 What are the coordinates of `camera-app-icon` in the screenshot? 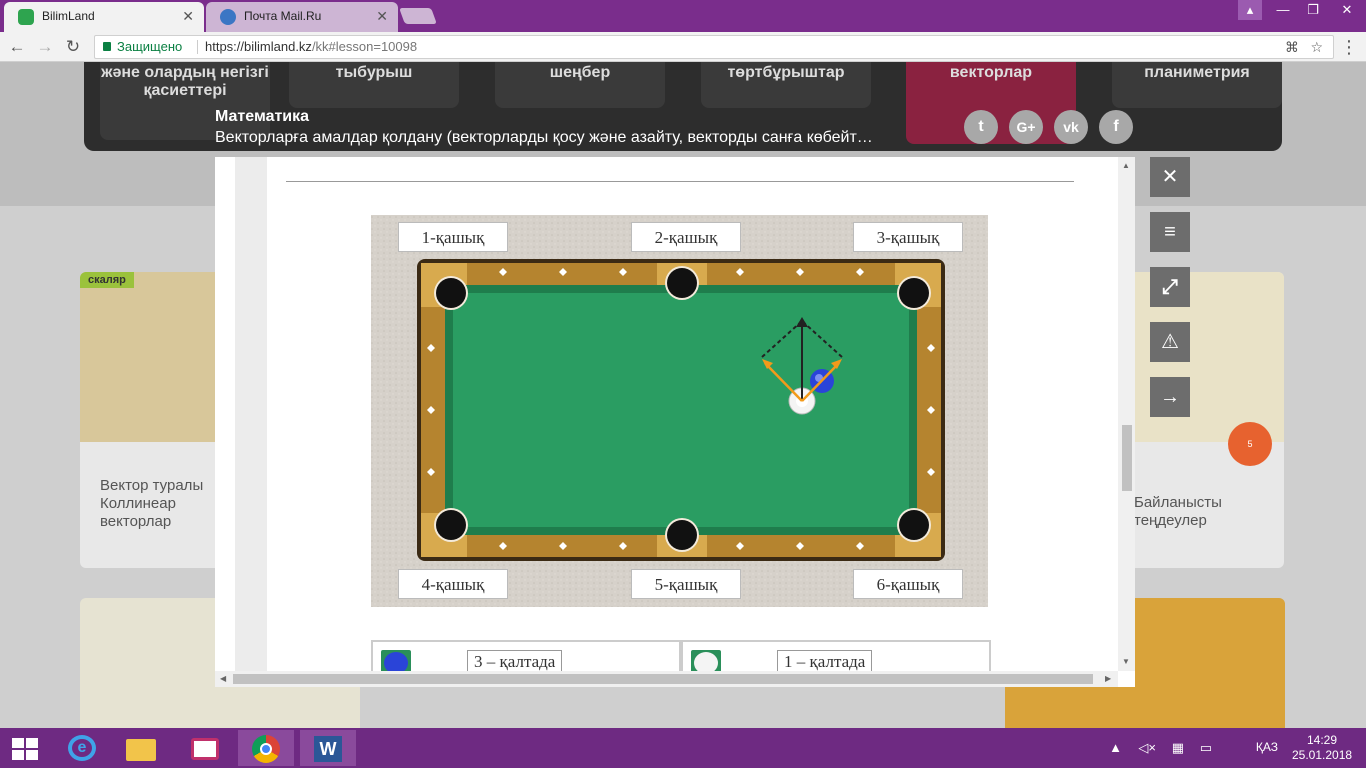 It's located at (205, 748).